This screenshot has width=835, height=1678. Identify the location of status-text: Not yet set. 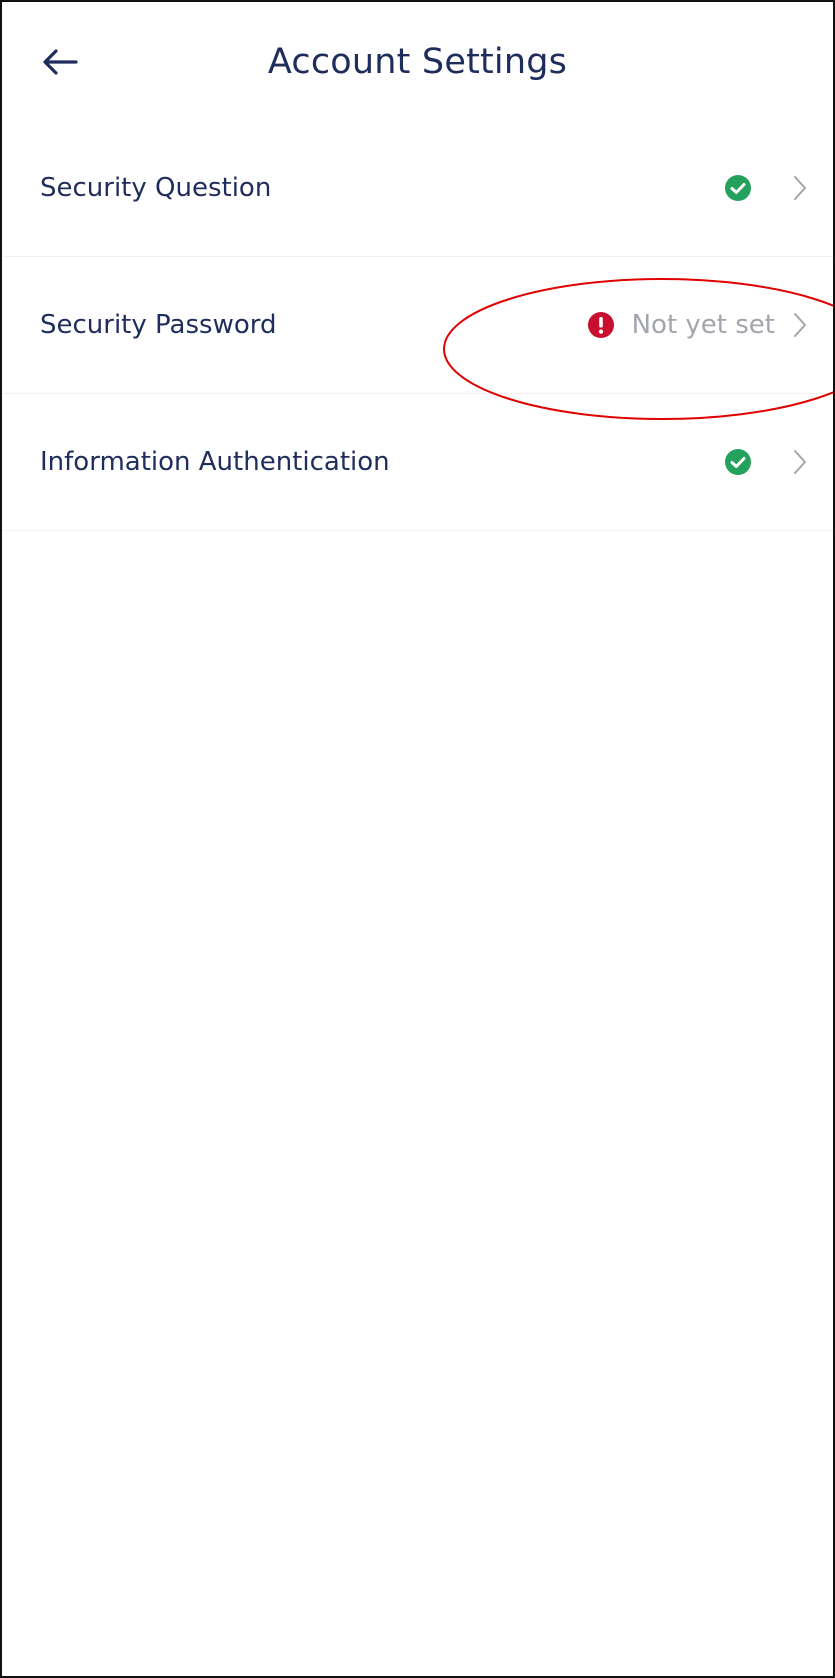
(703, 325).